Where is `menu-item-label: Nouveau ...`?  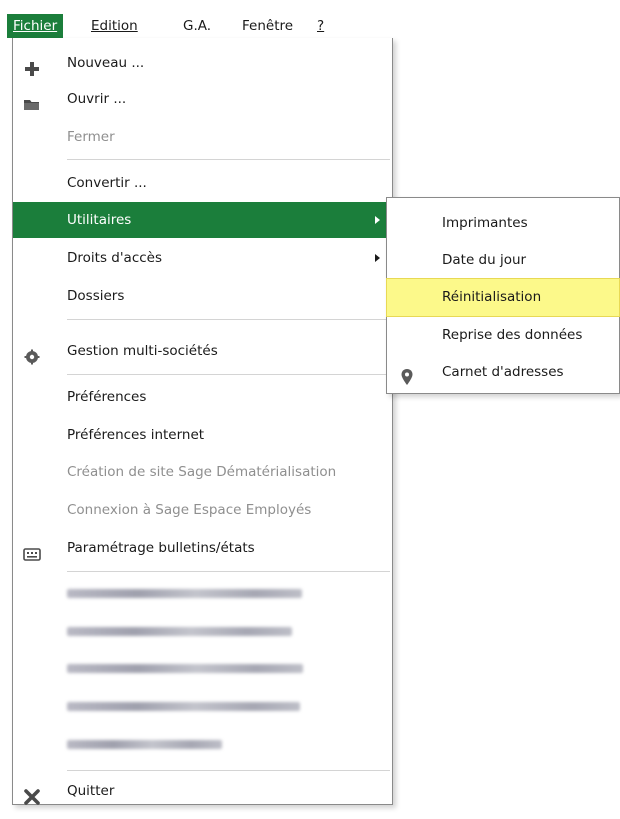
menu-item-label: Nouveau ... is located at coordinates (106, 63).